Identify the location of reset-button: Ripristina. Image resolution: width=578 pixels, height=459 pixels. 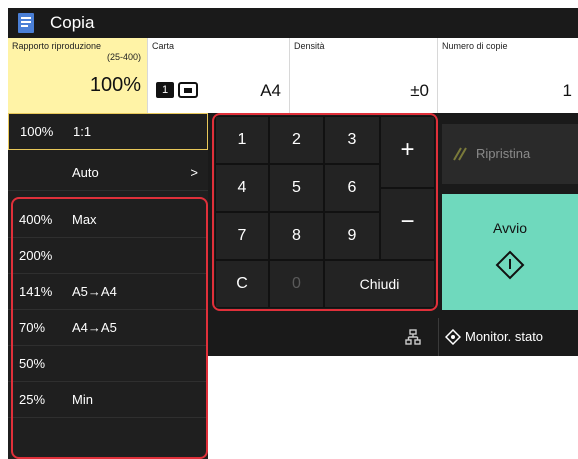
(510, 154).